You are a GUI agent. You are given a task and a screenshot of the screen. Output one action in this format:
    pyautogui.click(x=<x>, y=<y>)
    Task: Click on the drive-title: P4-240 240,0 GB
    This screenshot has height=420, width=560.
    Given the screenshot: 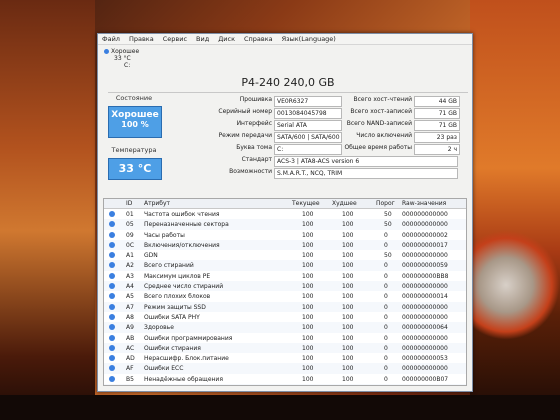 What is the action you would take?
    pyautogui.click(x=288, y=84)
    